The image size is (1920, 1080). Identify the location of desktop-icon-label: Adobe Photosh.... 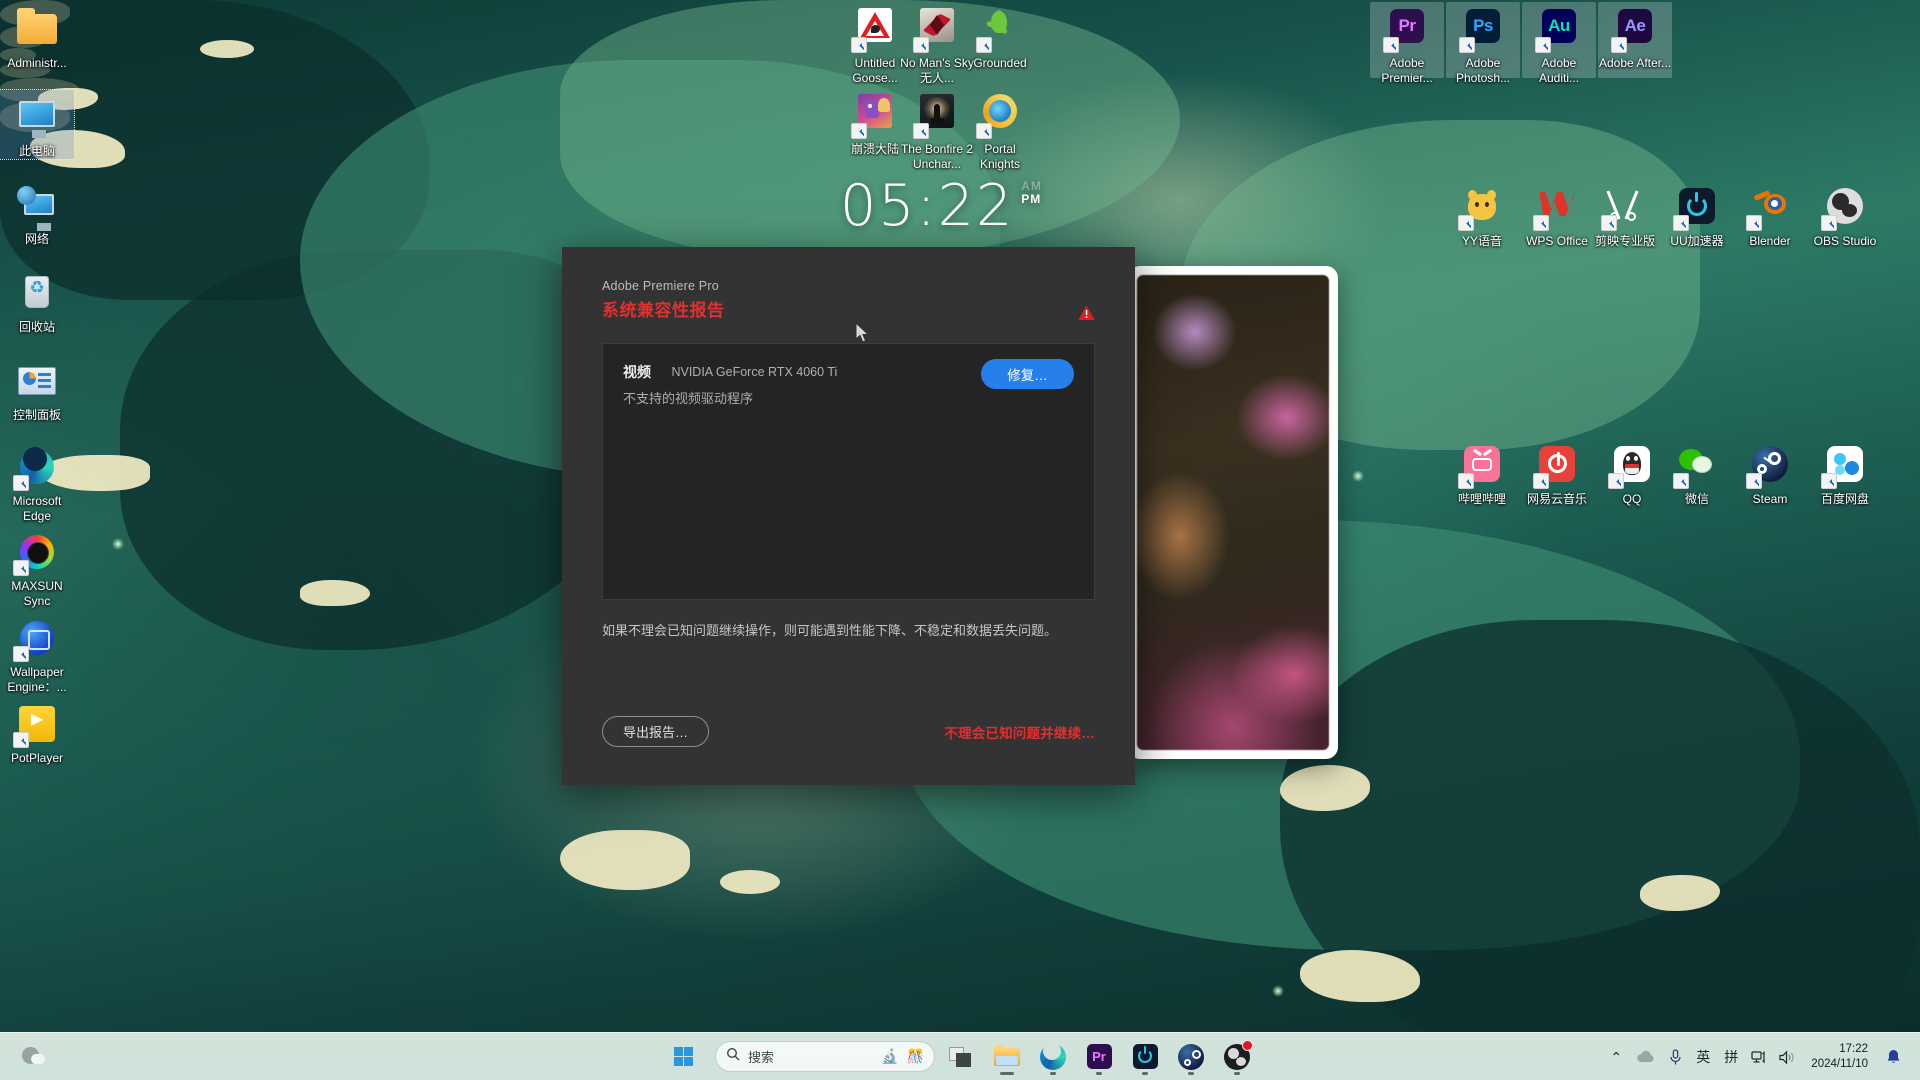
(1483, 70).